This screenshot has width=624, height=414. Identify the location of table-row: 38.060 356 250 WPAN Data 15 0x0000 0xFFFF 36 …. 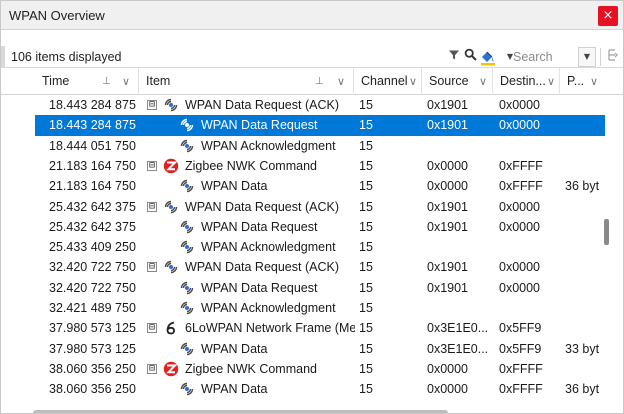
(320, 389).